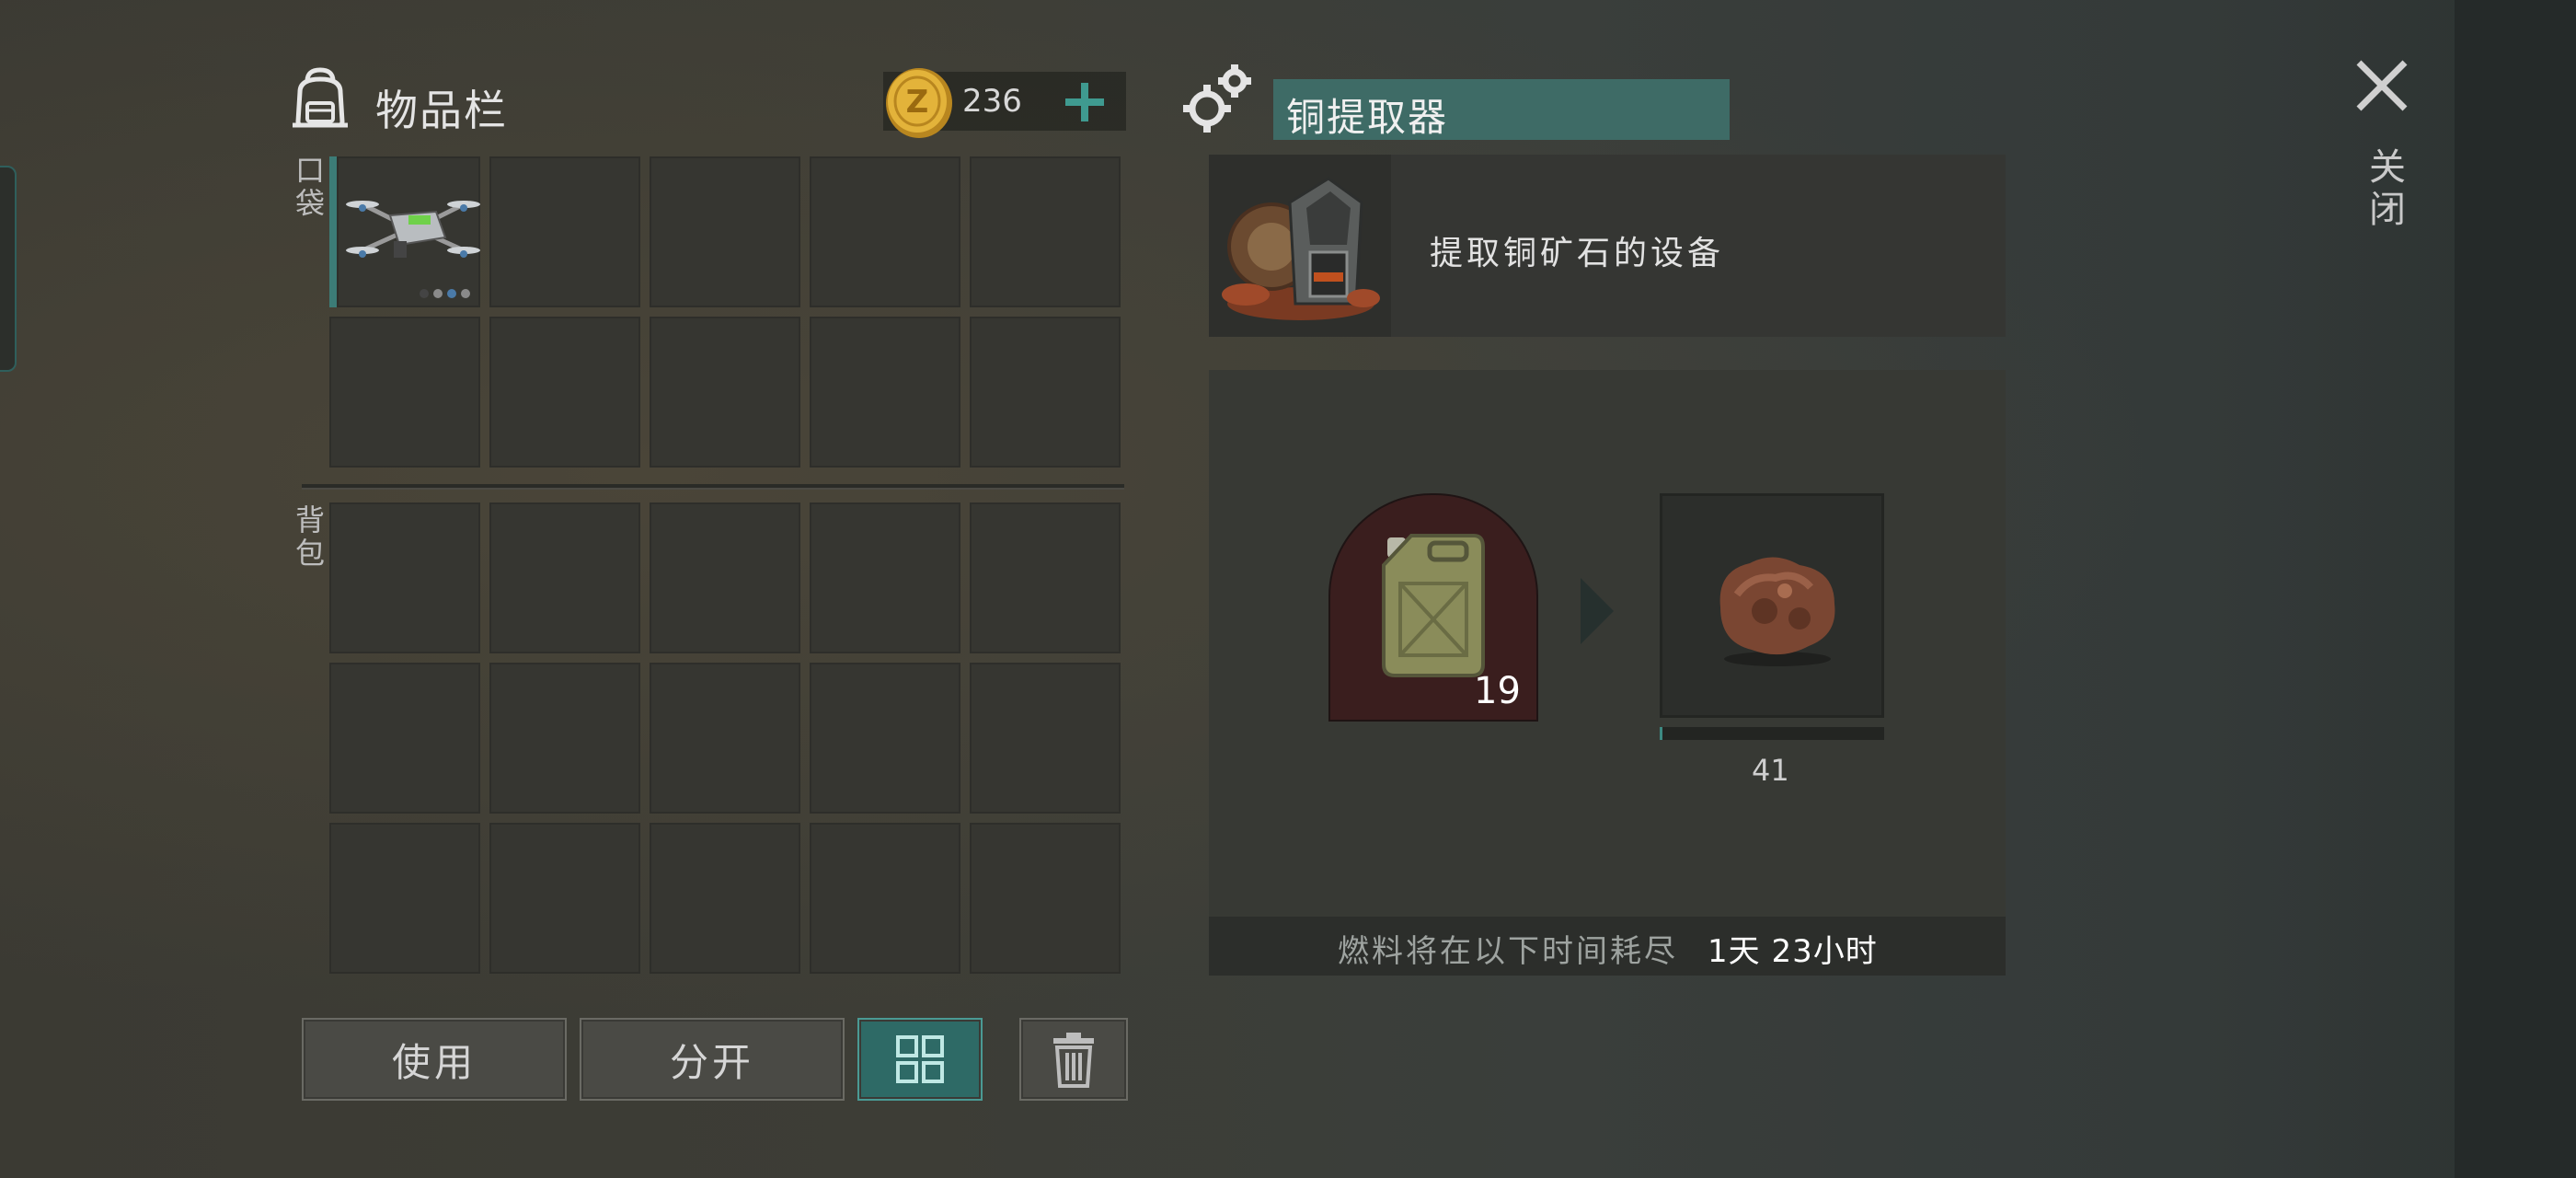 This screenshot has height=1178, width=2576. Describe the element at coordinates (1433, 605) in the screenshot. I see `fuel-canister-icon` at that location.